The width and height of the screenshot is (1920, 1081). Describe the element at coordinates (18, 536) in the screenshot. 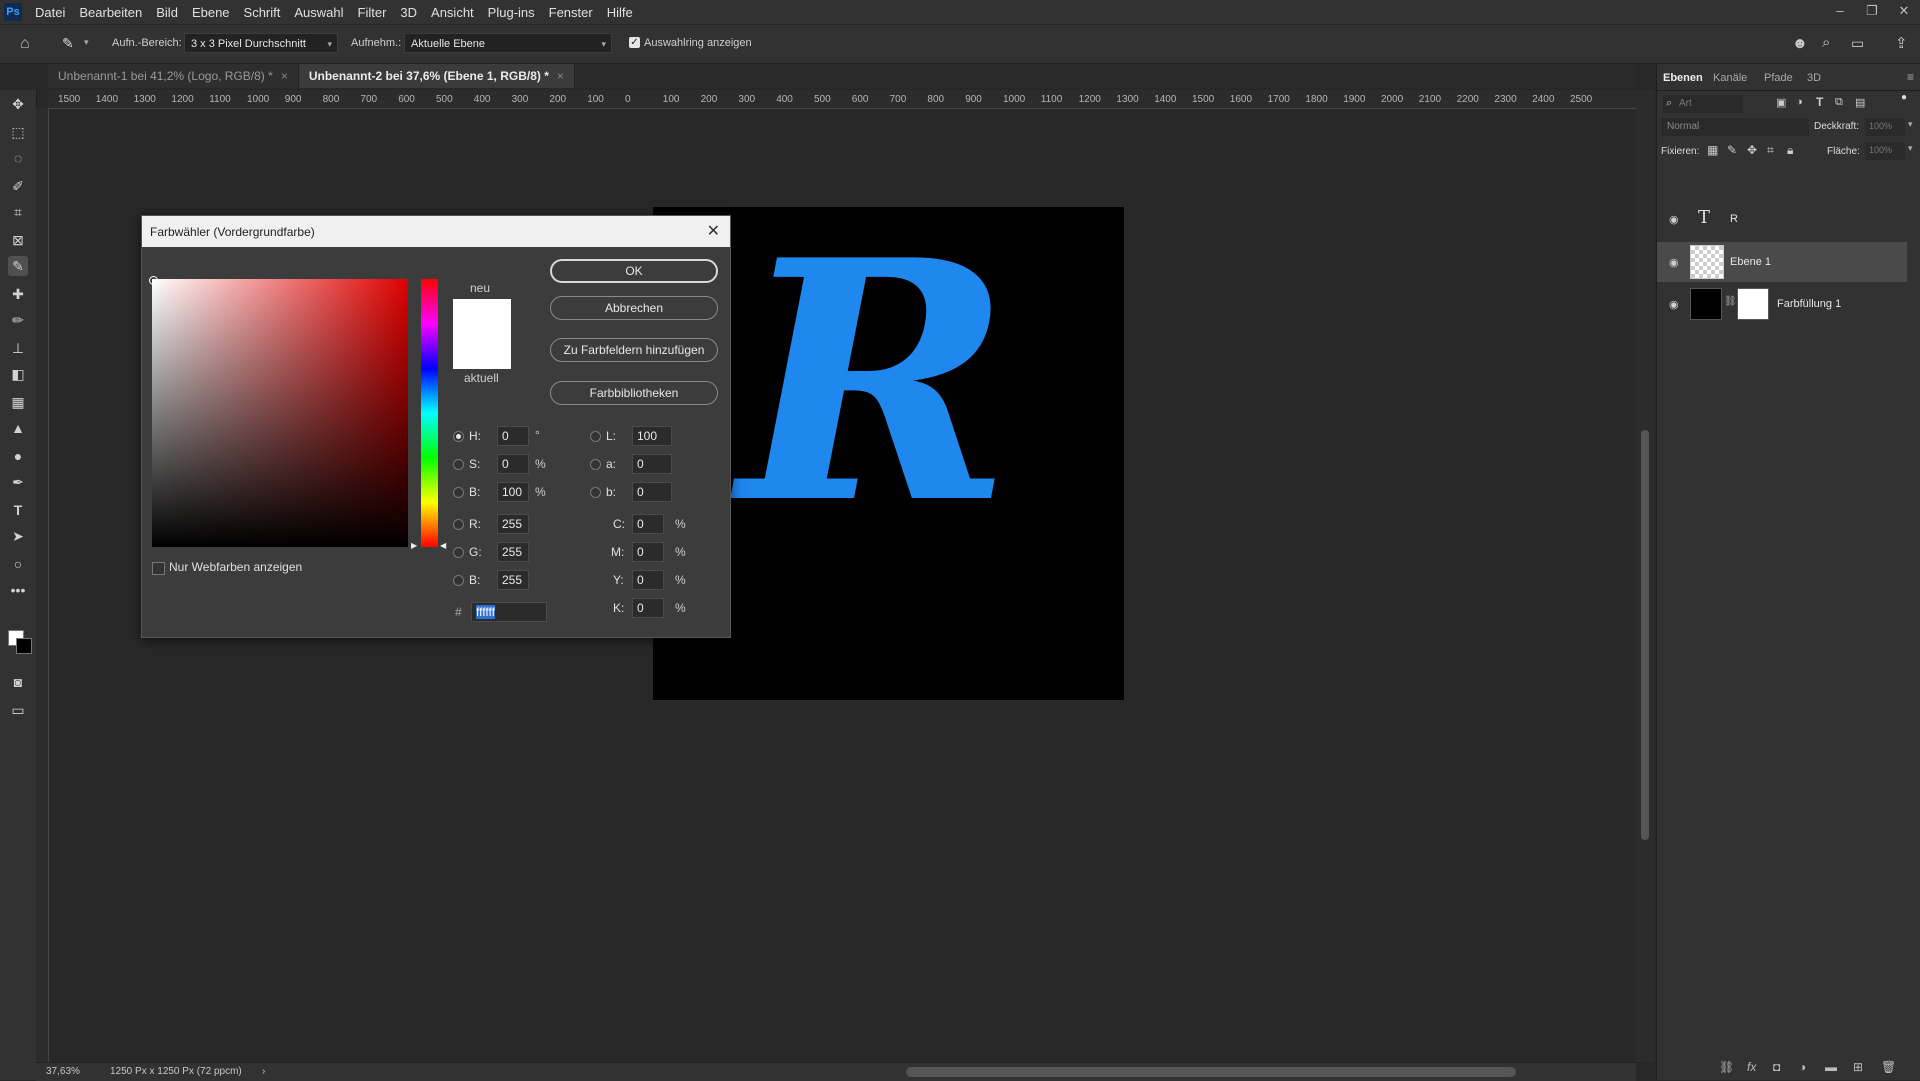

I see `path-select-tool-icon: ➤` at that location.